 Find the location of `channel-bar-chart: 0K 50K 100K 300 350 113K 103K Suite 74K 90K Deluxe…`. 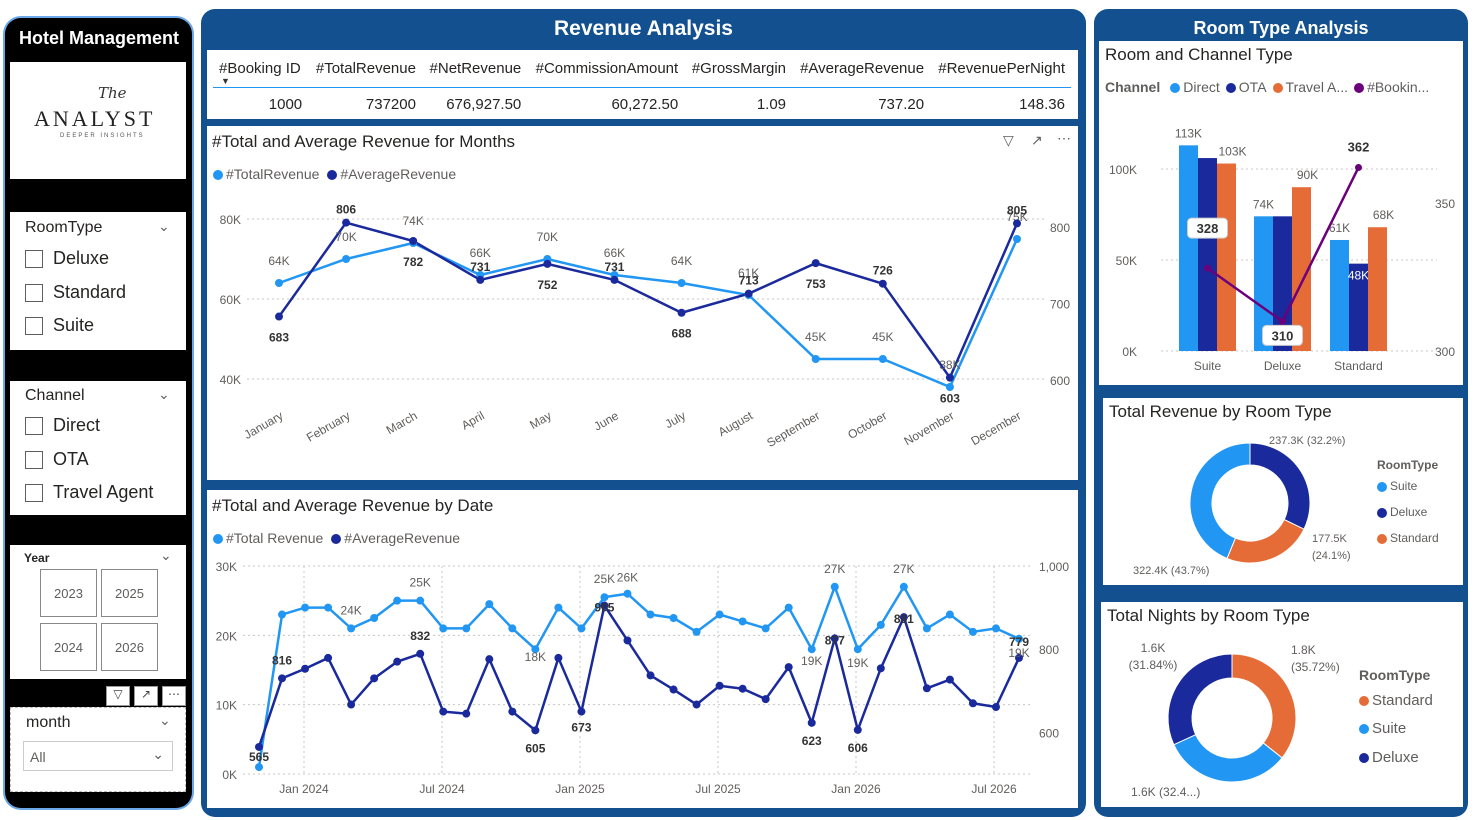

channel-bar-chart: 0K 50K 100K 300 350 113K 103K Suite 74K 90K Deluxe… is located at coordinates (1282, 249).